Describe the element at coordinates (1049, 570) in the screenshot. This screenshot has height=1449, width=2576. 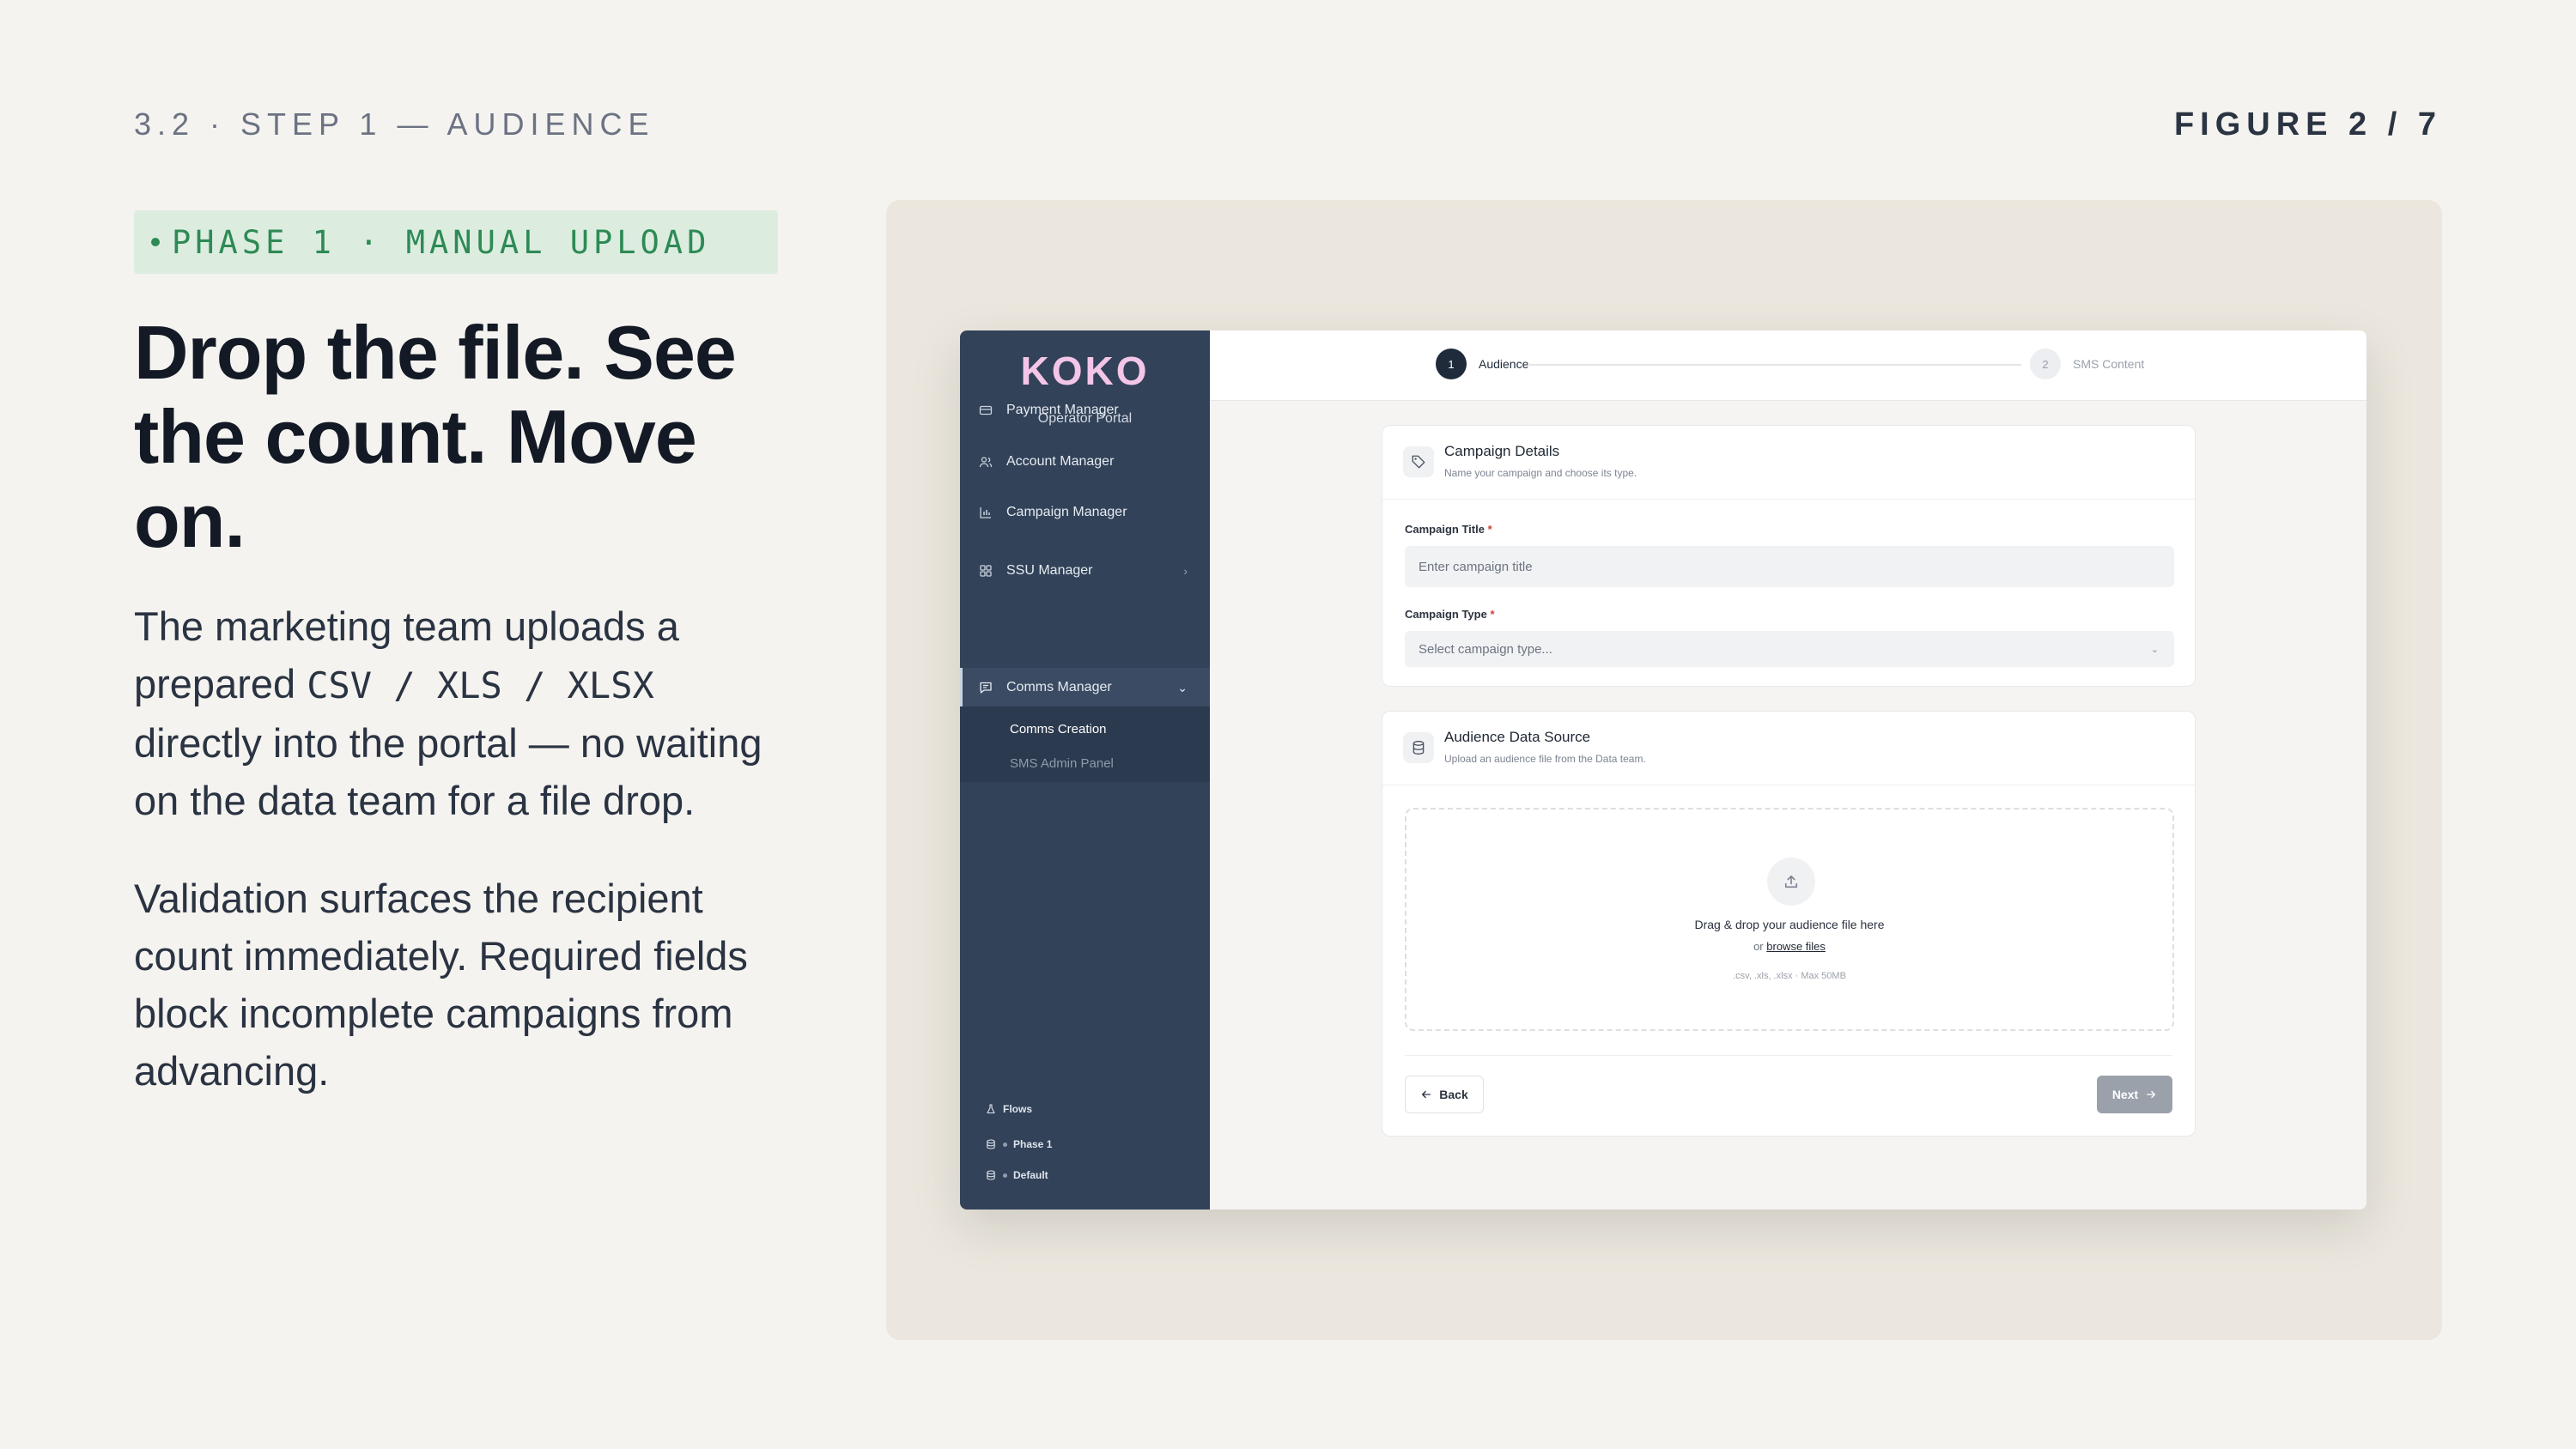
I see `sidebar-item-label: SSU Manager` at that location.